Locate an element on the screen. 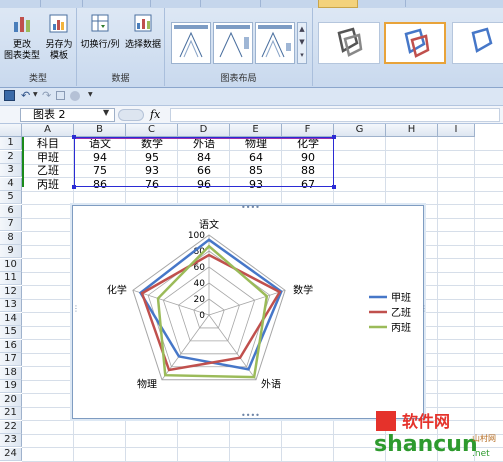 Image resolution: width=503 pixels, height=462 pixels. chevron-down-icon: ▼ is located at coordinates (302, 42).